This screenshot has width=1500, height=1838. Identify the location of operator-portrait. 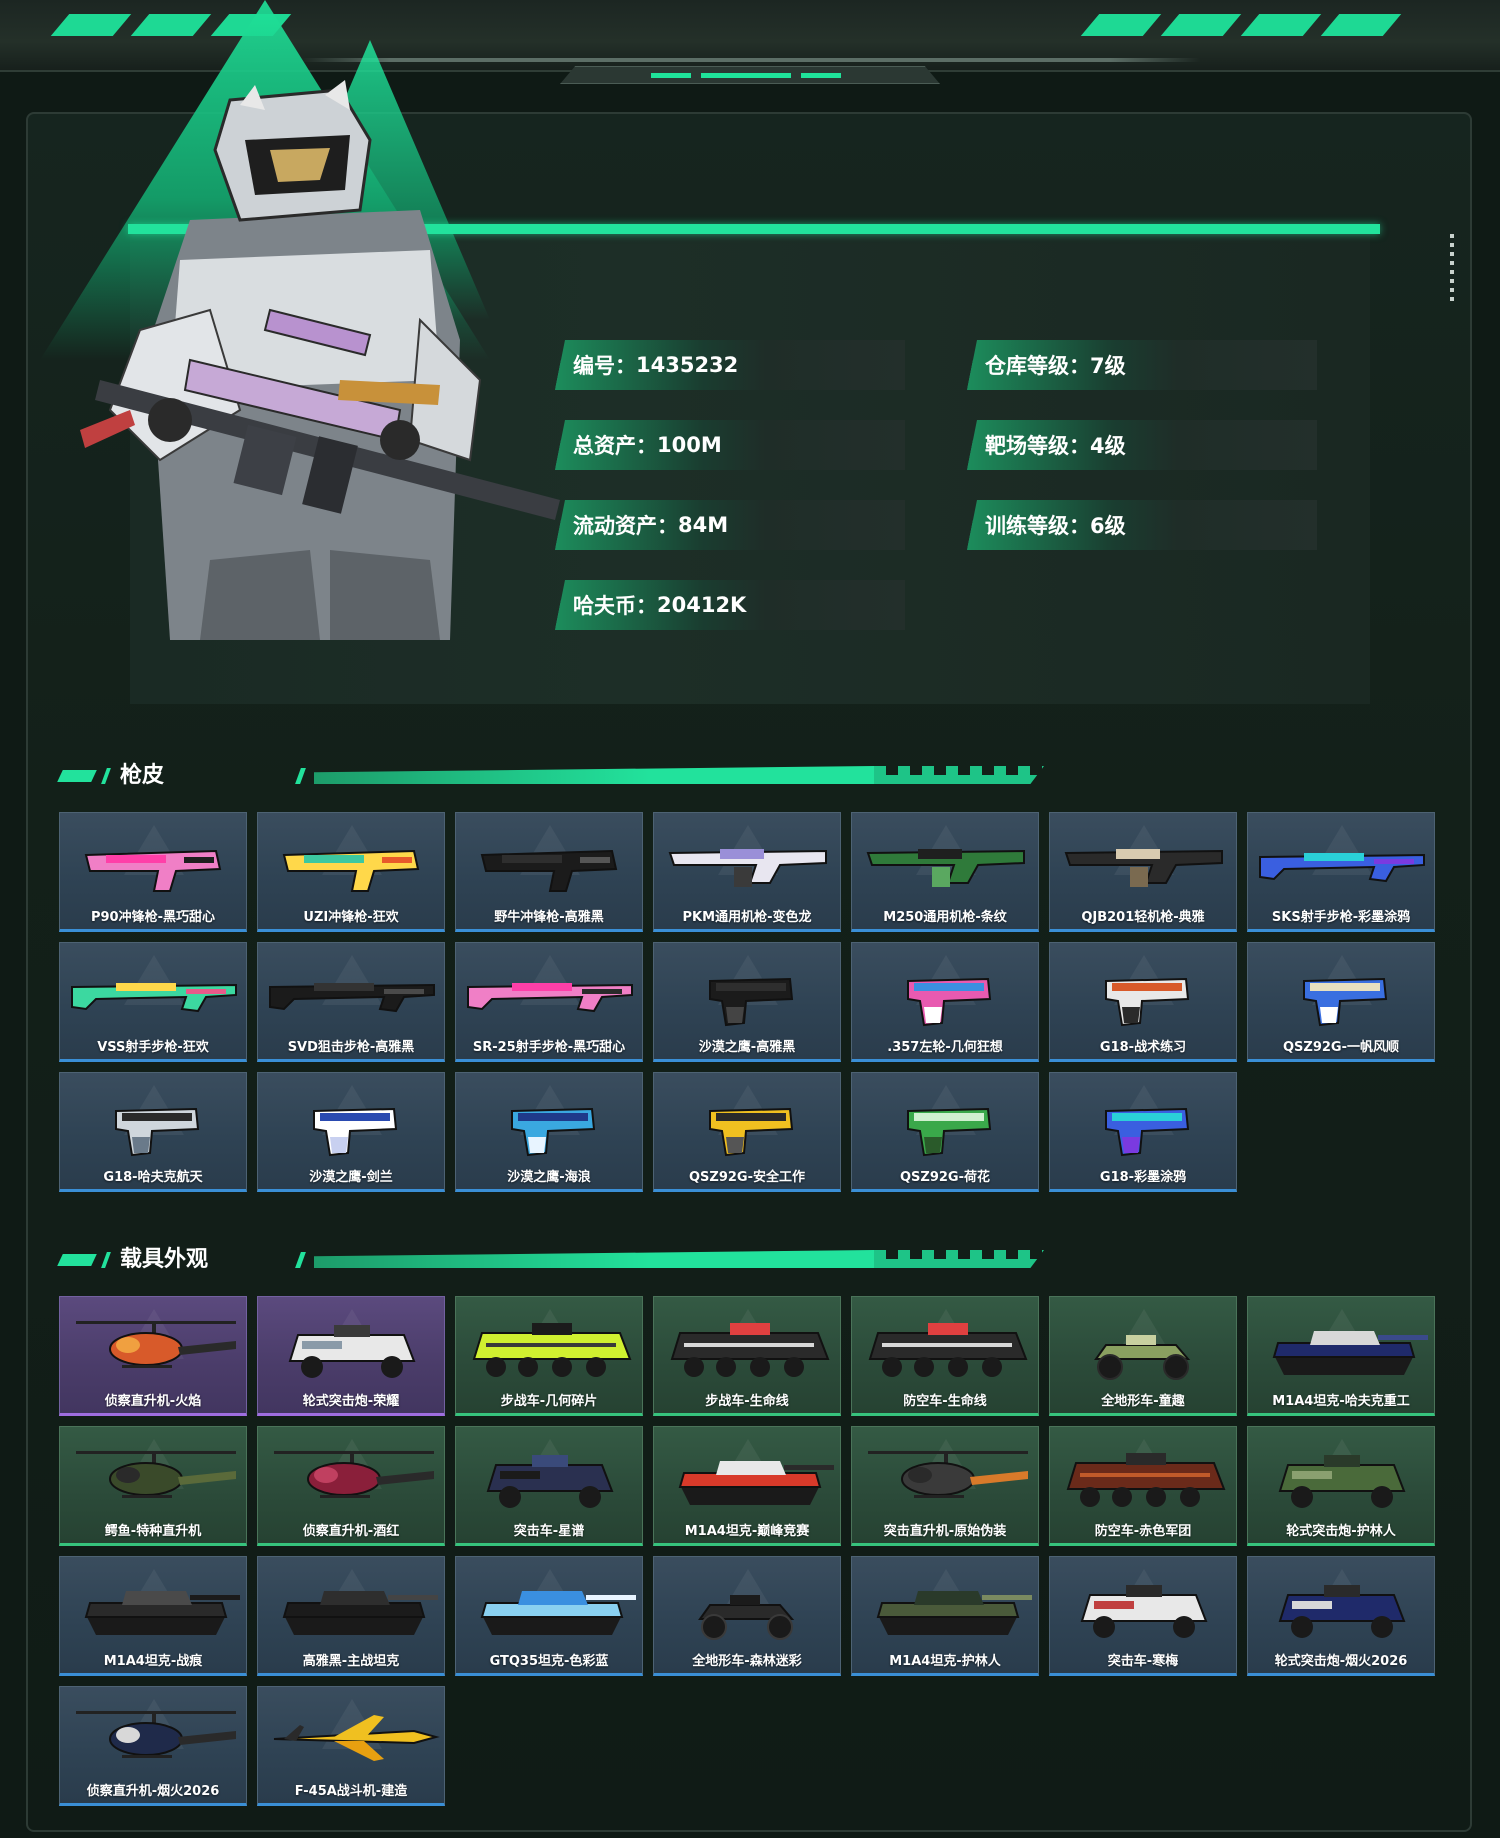
(320, 360).